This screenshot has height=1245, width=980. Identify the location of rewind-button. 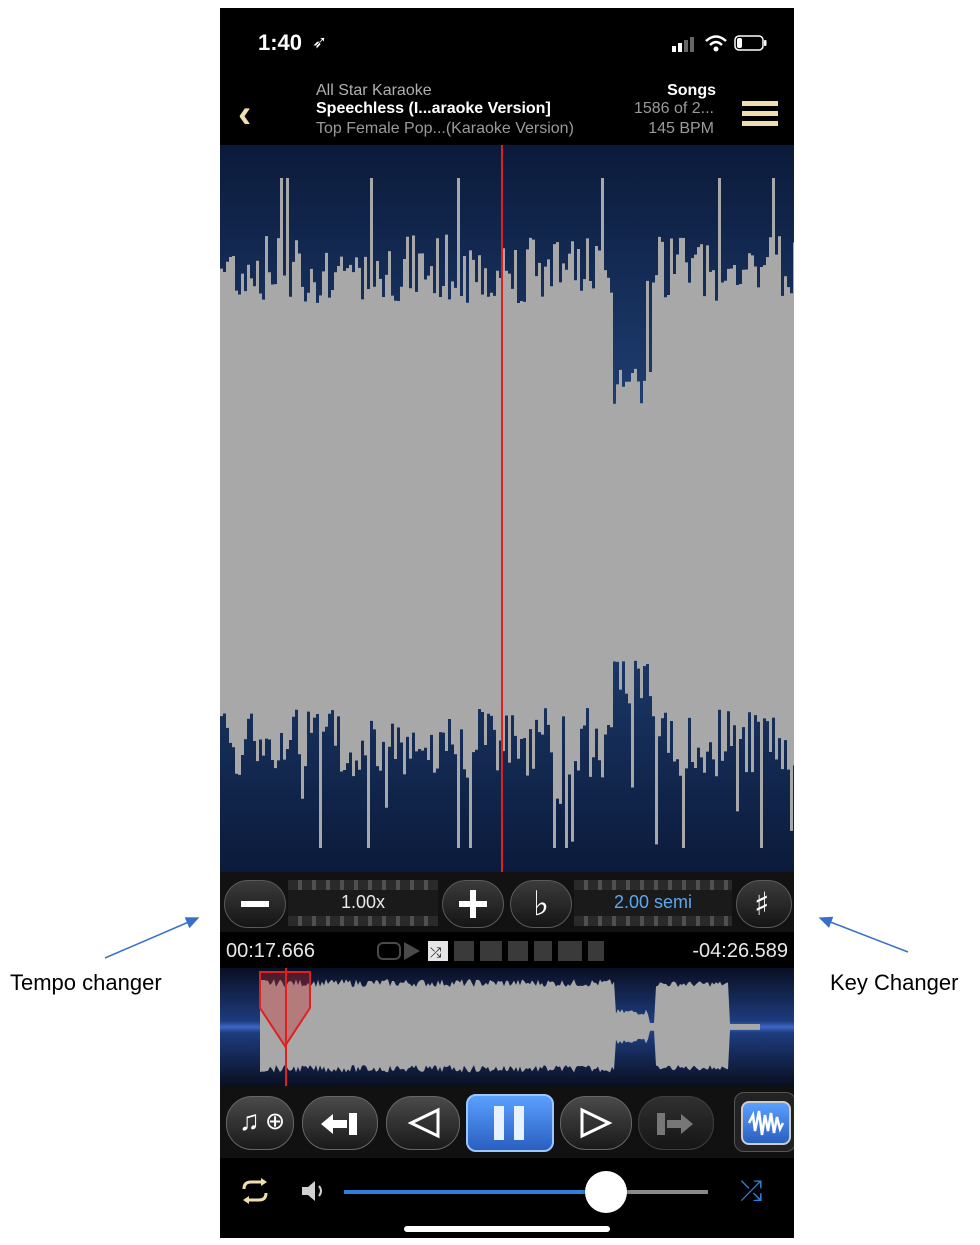
(423, 1123).